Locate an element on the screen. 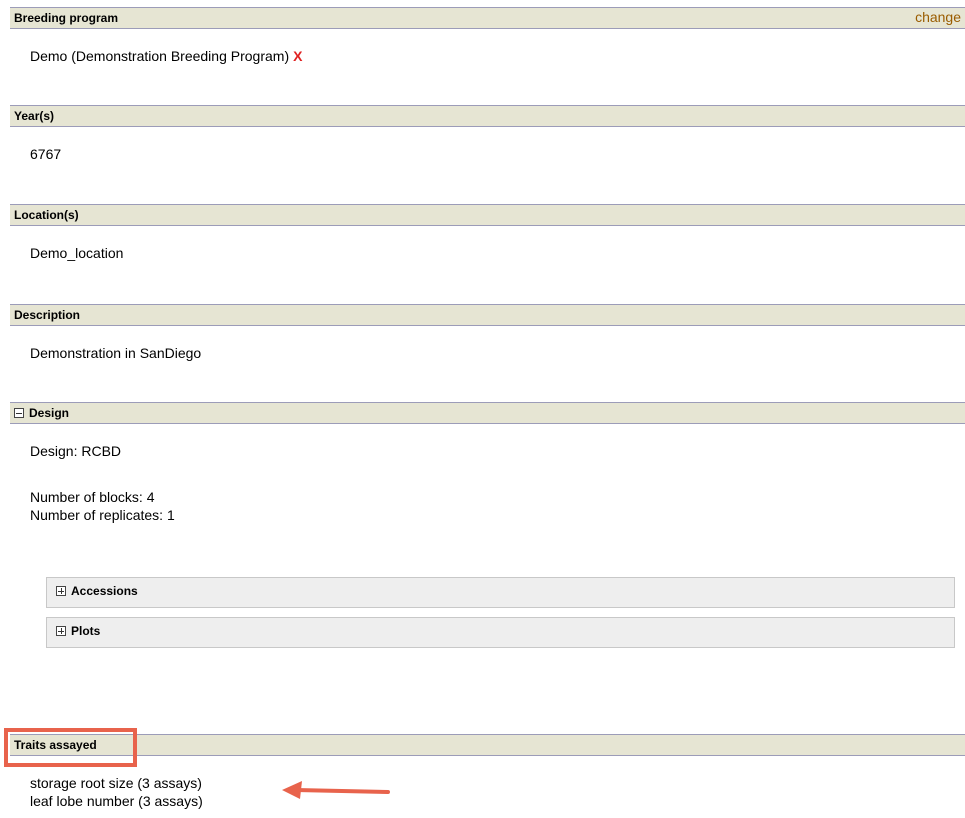 The width and height of the screenshot is (965, 818). traits-highlight-box is located at coordinates (70, 747).